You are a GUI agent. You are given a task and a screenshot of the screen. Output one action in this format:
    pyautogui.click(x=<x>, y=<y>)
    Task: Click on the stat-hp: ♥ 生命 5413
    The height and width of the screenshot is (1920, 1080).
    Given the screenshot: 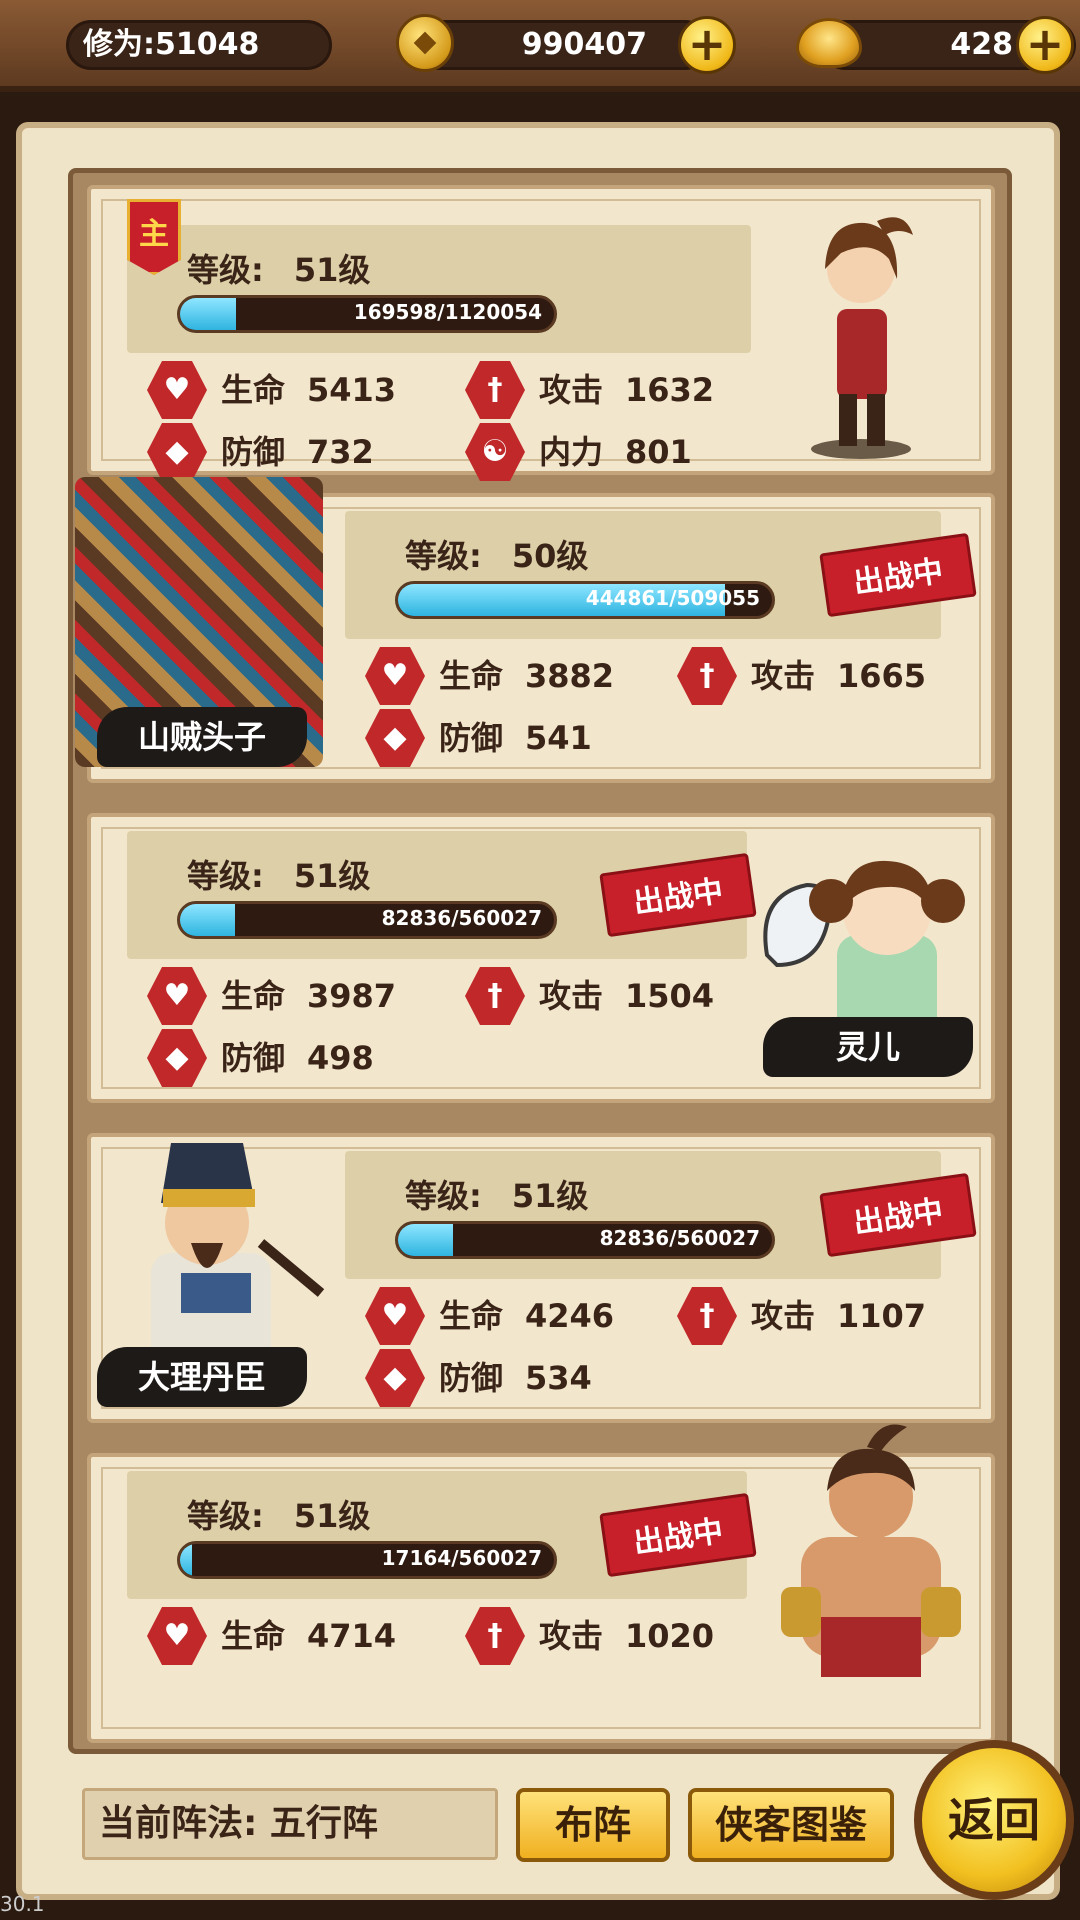 What is the action you would take?
    pyautogui.click(x=297, y=390)
    